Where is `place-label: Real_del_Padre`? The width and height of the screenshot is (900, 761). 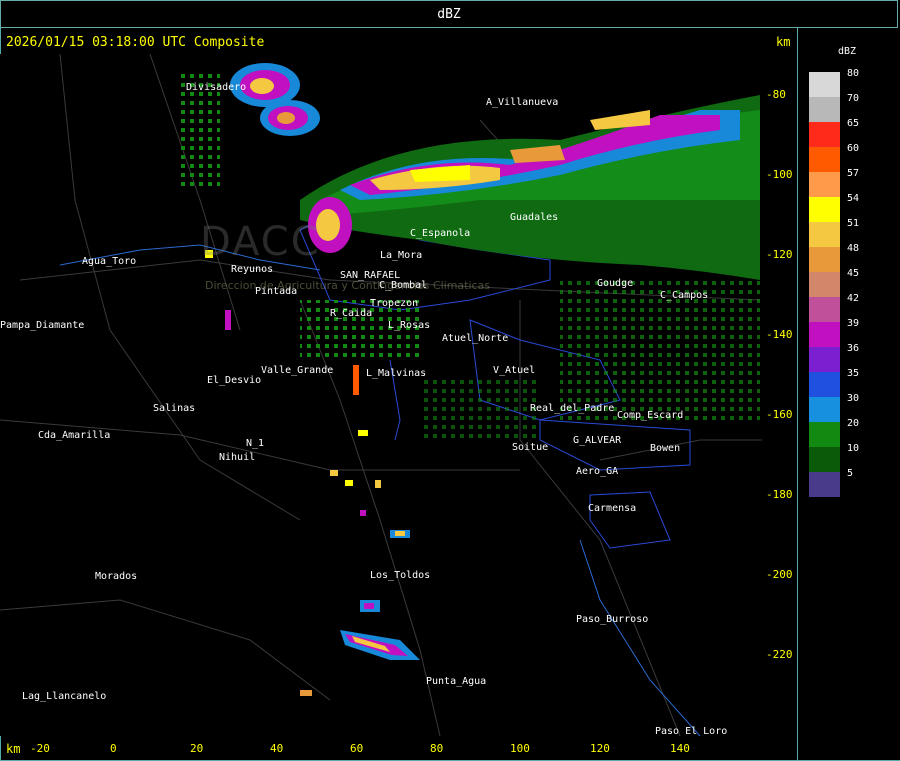 place-label: Real_del_Padre is located at coordinates (572, 408).